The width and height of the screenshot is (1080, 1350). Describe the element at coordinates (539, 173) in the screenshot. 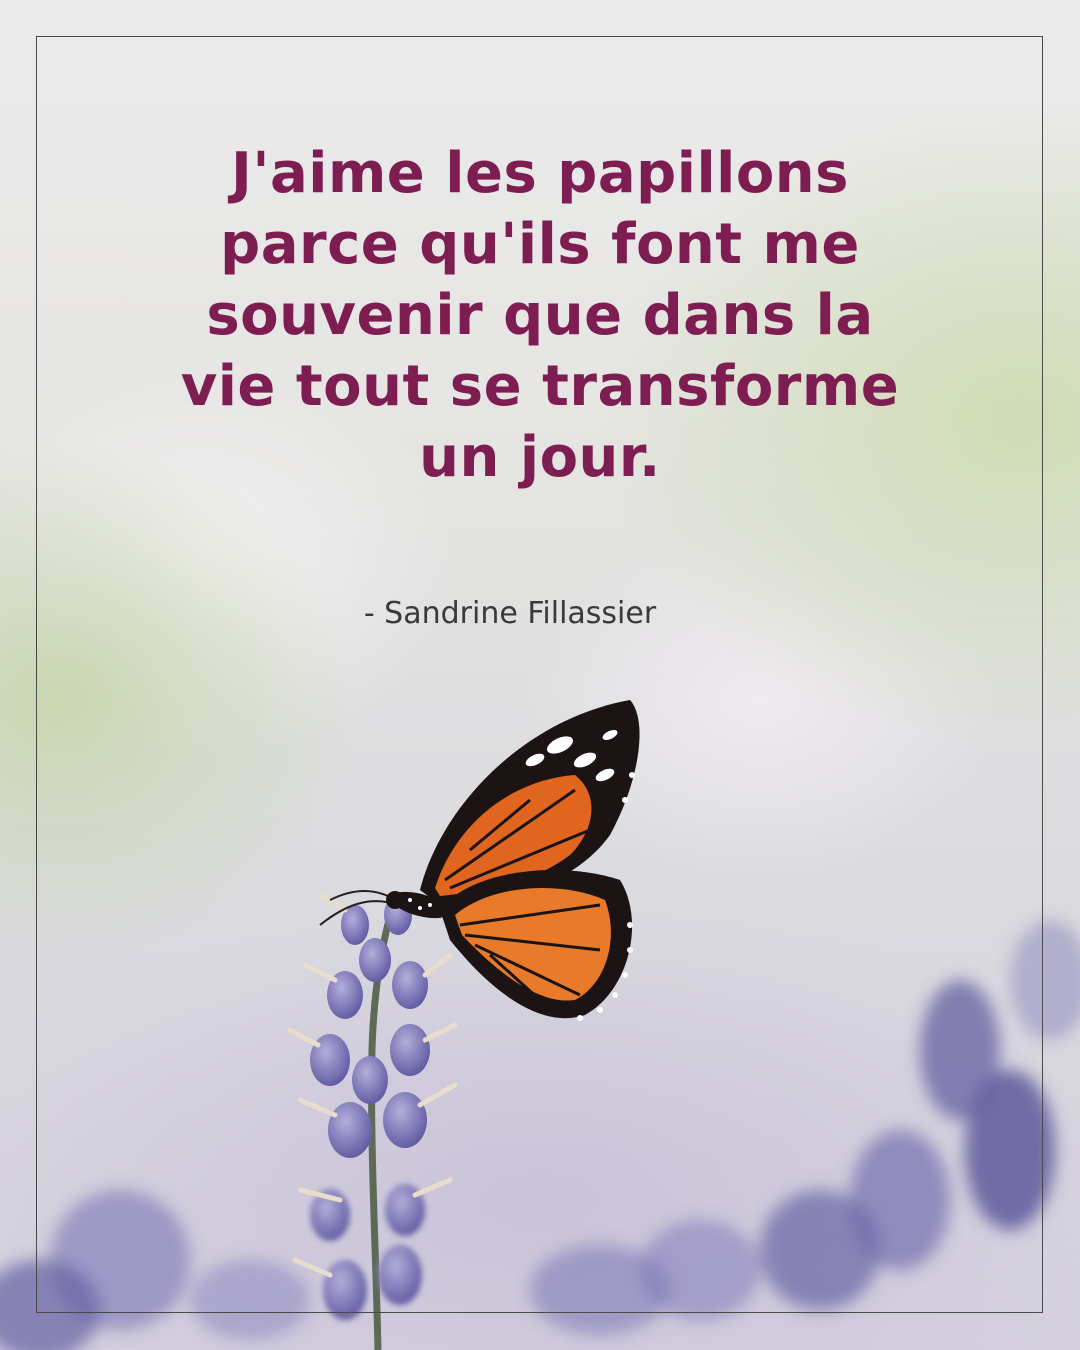

I see `quote-line: J'aime les papillons` at that location.